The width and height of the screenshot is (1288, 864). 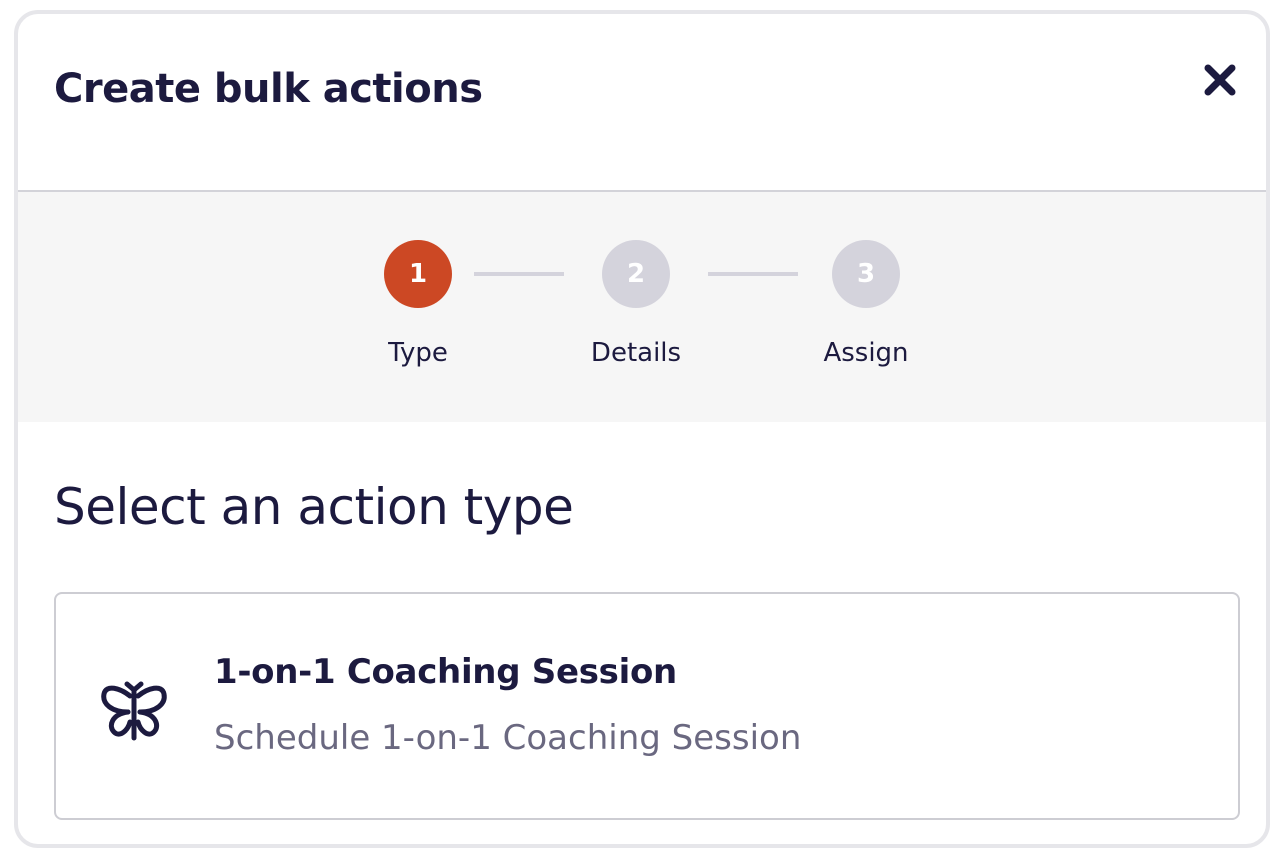 What do you see at coordinates (134, 710) in the screenshot?
I see `butterfly-icon` at bounding box center [134, 710].